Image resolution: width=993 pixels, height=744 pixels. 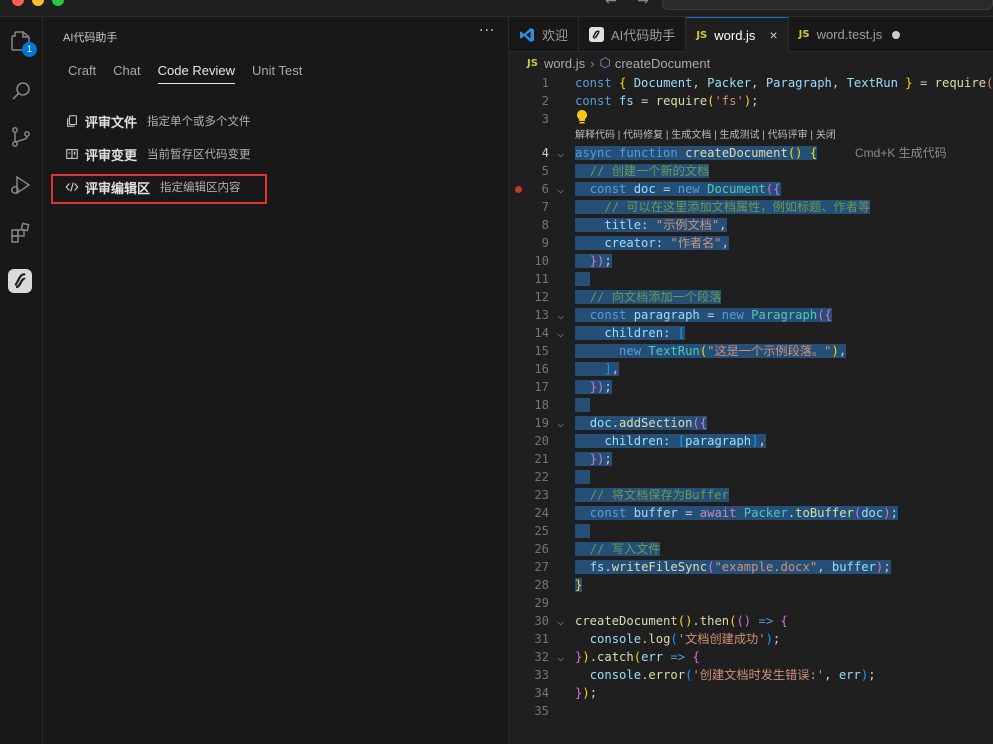 What do you see at coordinates (577, 369) in the screenshot?
I see `code-line: 16 ],` at bounding box center [577, 369].